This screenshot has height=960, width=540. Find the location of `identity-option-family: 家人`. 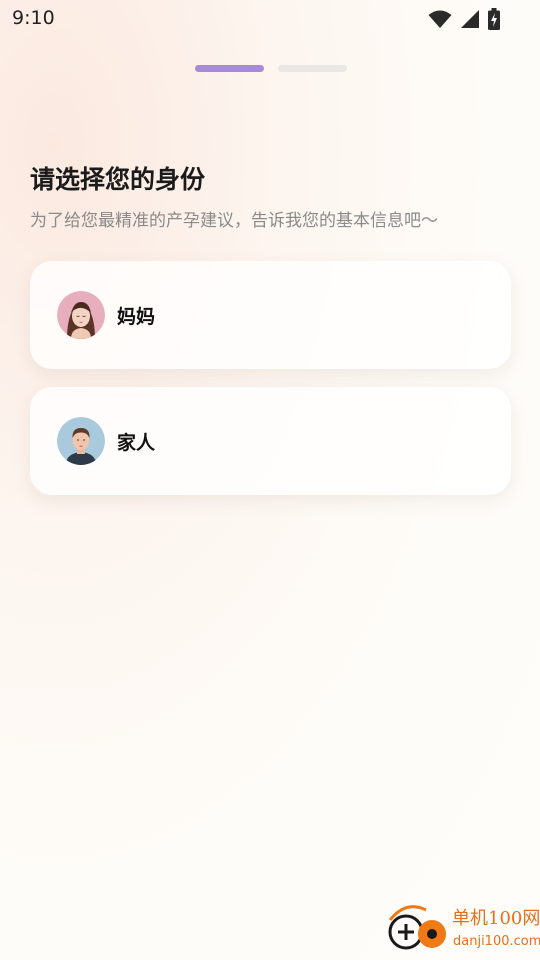

identity-option-family: 家人 is located at coordinates (270, 441).